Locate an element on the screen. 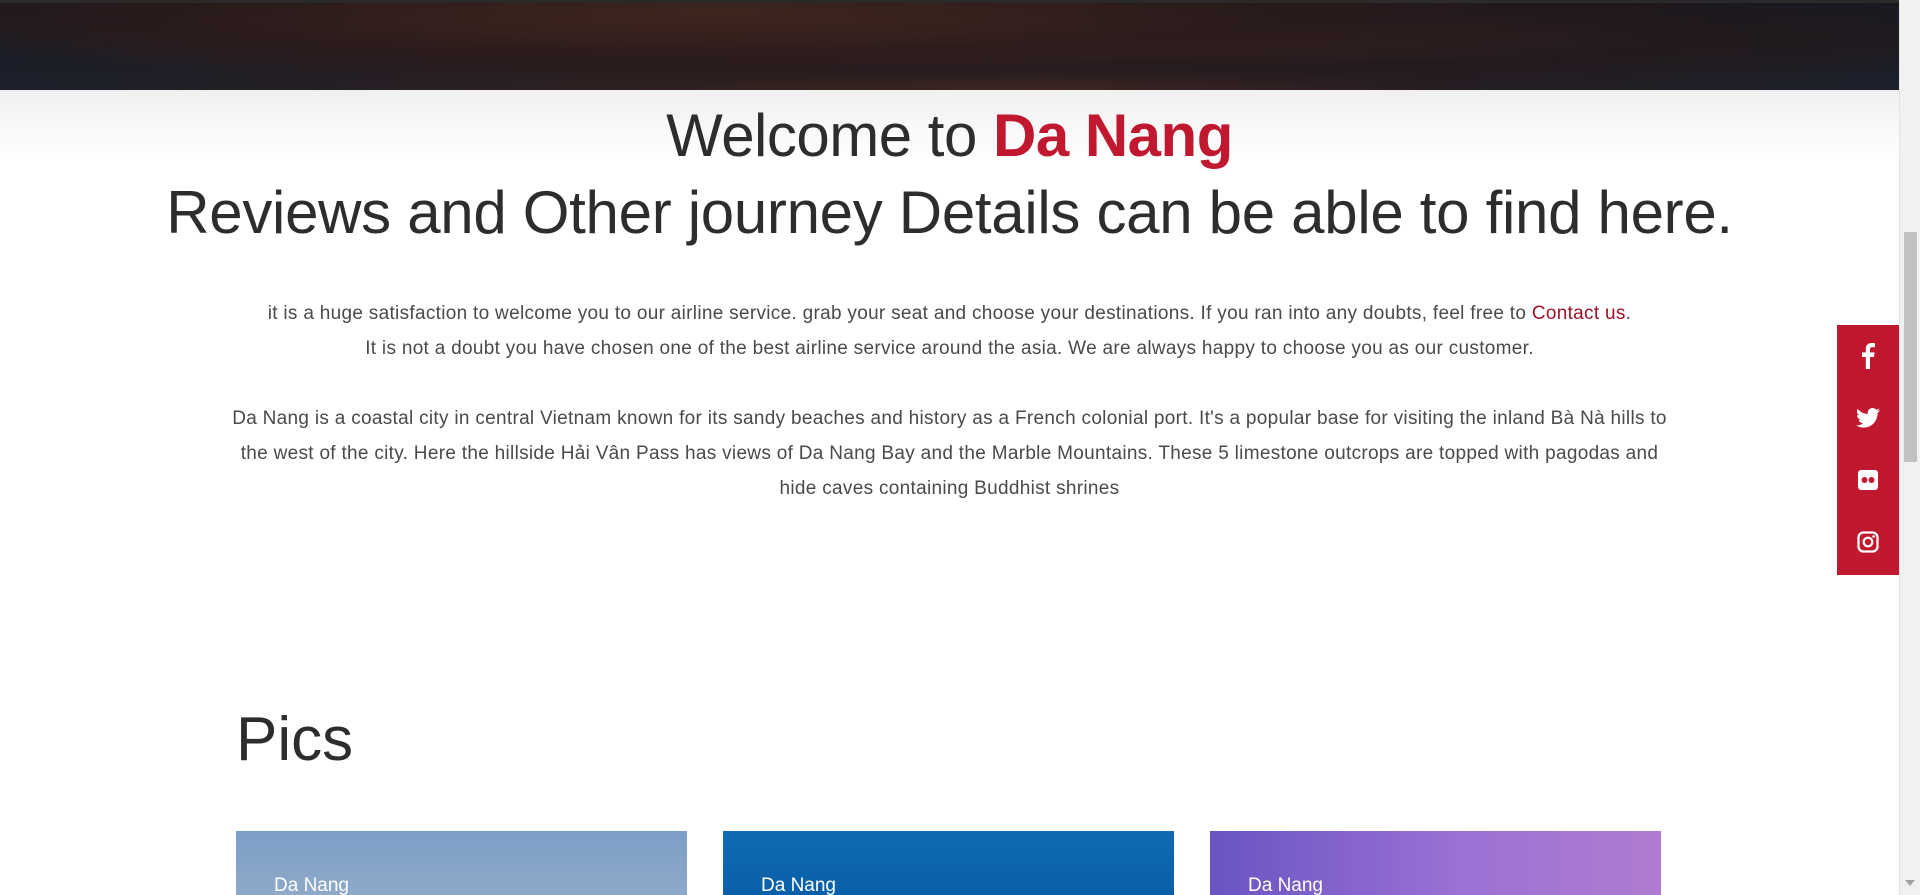  scroll-down-arrow-icon is located at coordinates (1910, 883).